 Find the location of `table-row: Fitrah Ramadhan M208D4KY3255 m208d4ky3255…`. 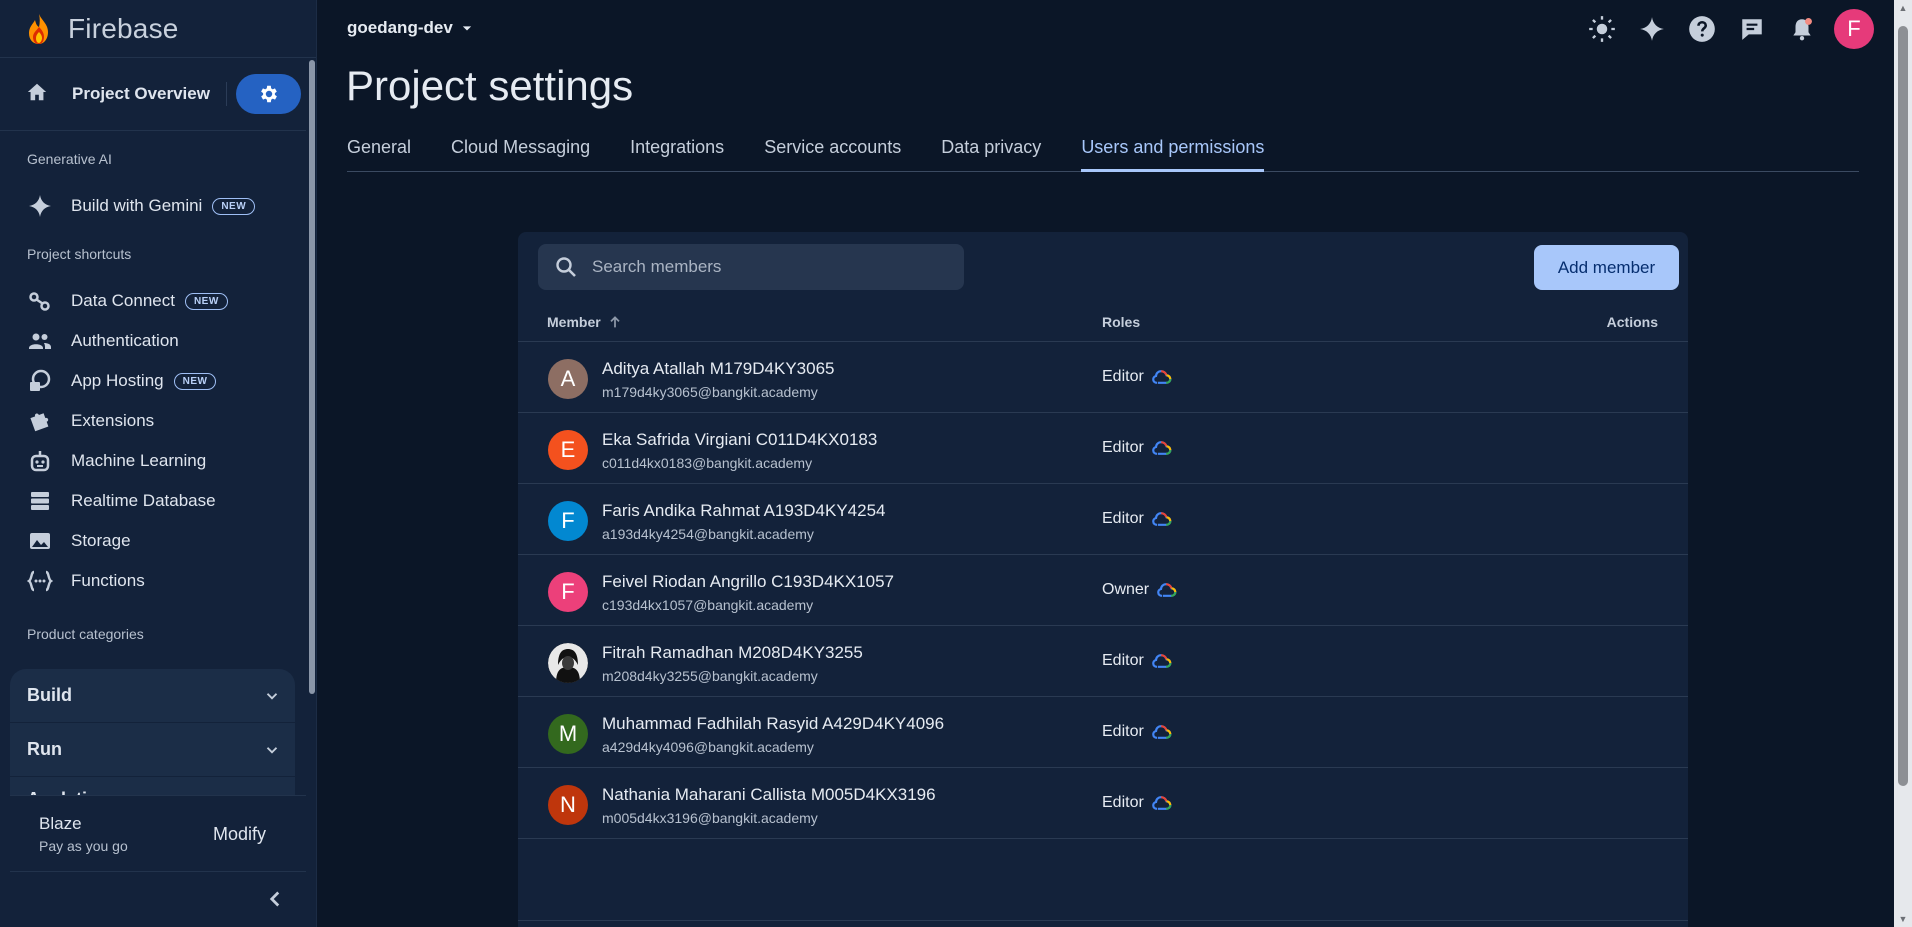

table-row: Fitrah Ramadhan M208D4KY3255 m208d4ky3255… is located at coordinates (1103, 661).